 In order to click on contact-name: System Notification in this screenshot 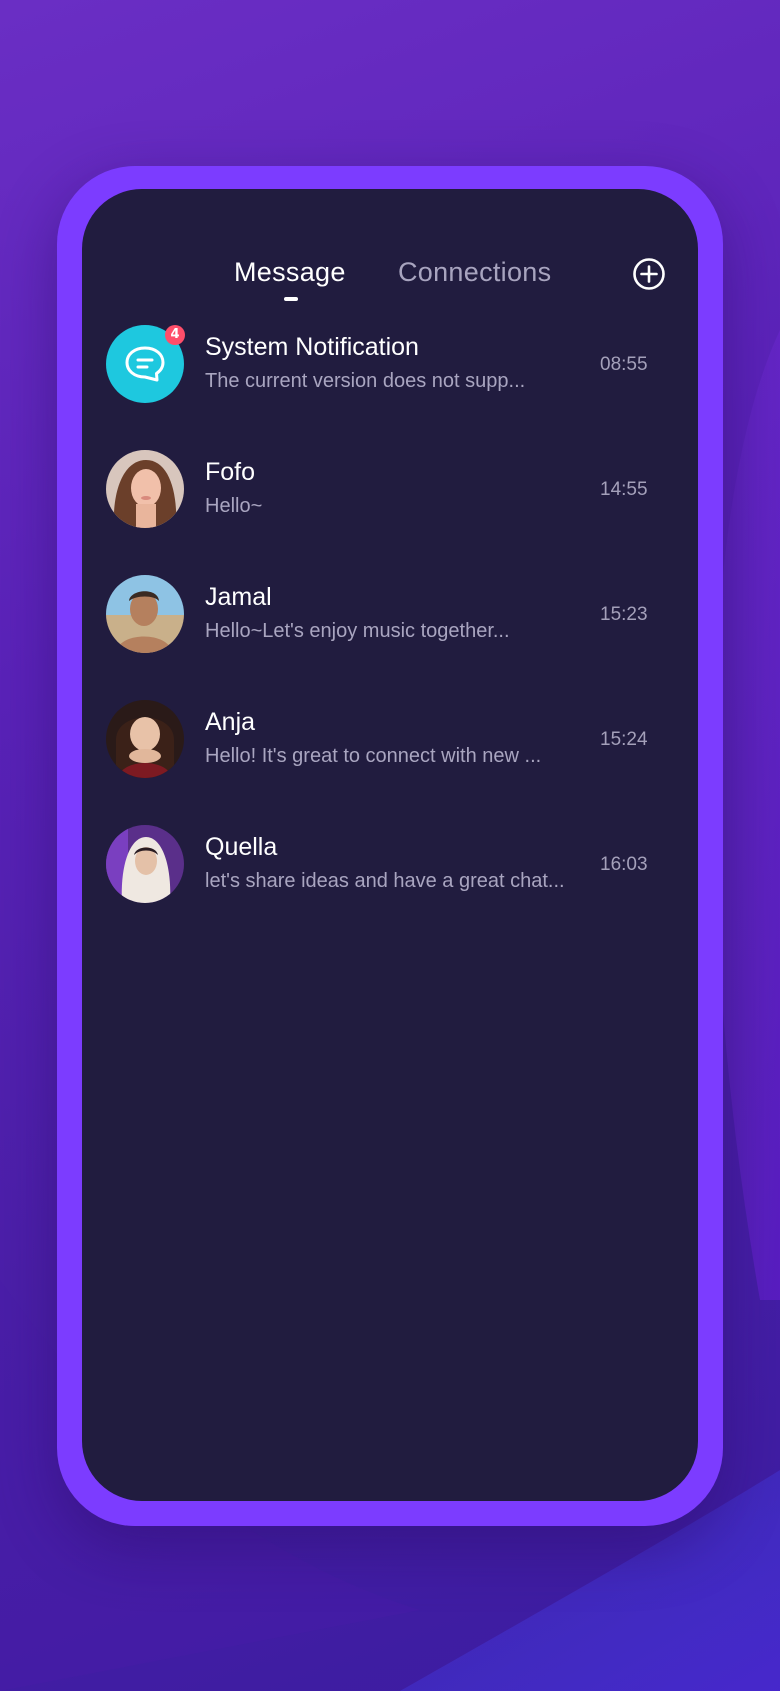, I will do `click(312, 347)`.